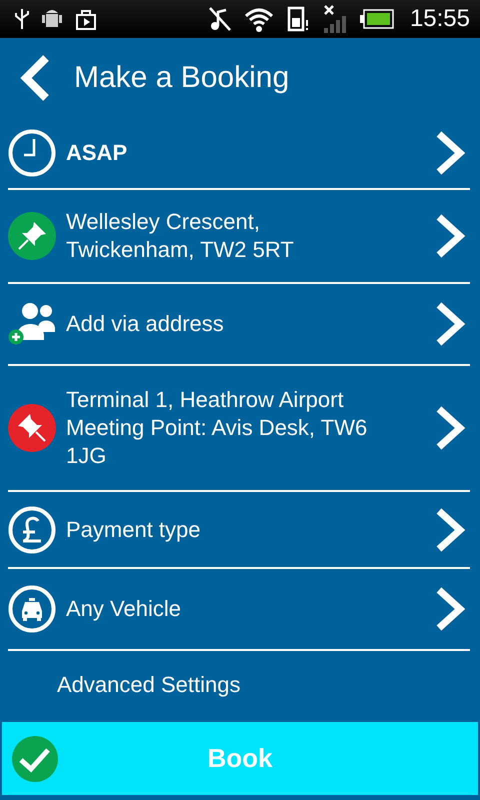 The width and height of the screenshot is (480, 800). I want to click on wifi-icon, so click(259, 19).